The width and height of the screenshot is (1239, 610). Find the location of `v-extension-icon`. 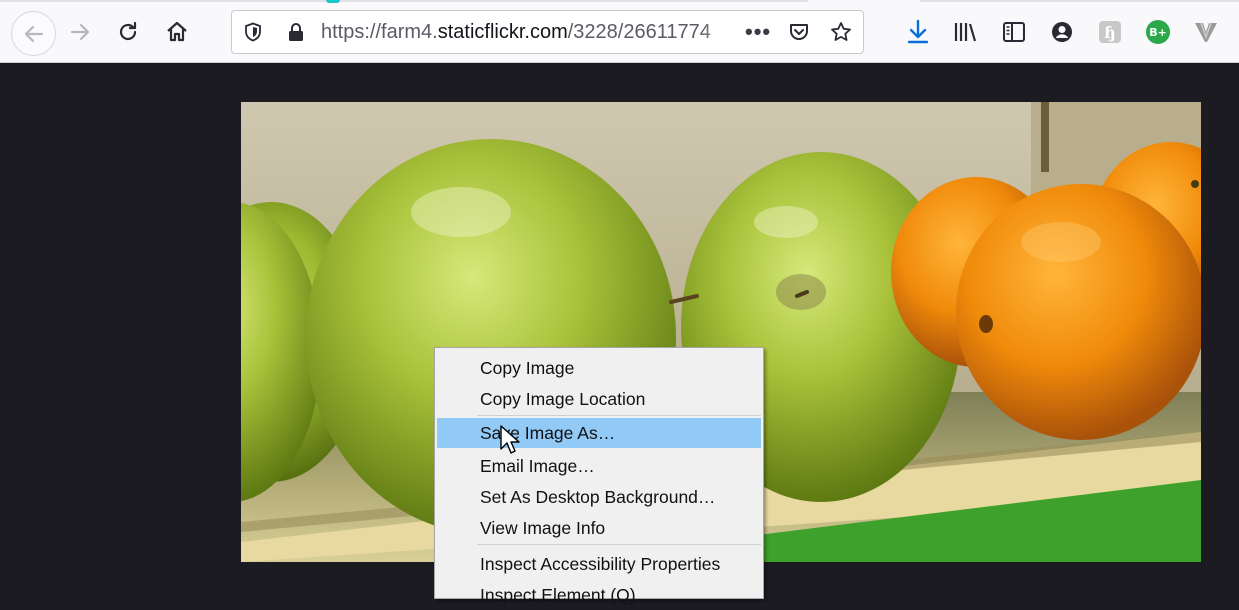

v-extension-icon is located at coordinates (1206, 32).